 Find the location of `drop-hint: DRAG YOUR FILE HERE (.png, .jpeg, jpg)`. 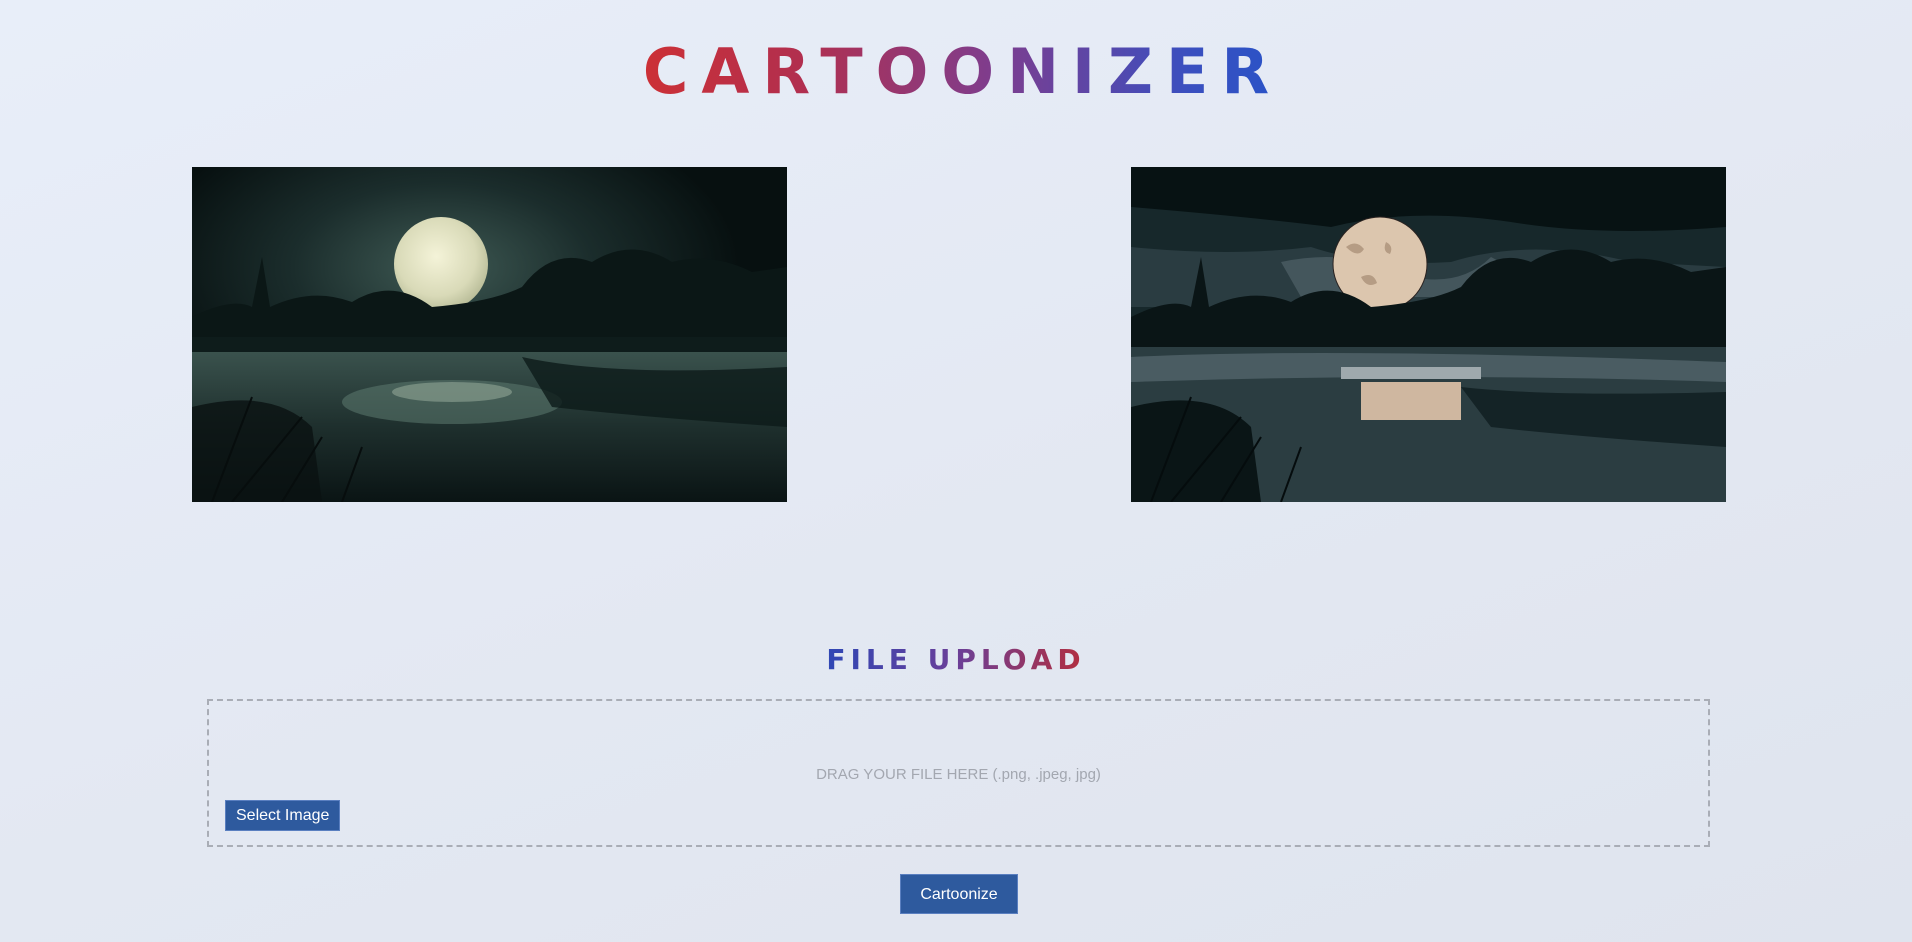

drop-hint: DRAG YOUR FILE HERE (.png, .jpeg, jpg) is located at coordinates (958, 774).